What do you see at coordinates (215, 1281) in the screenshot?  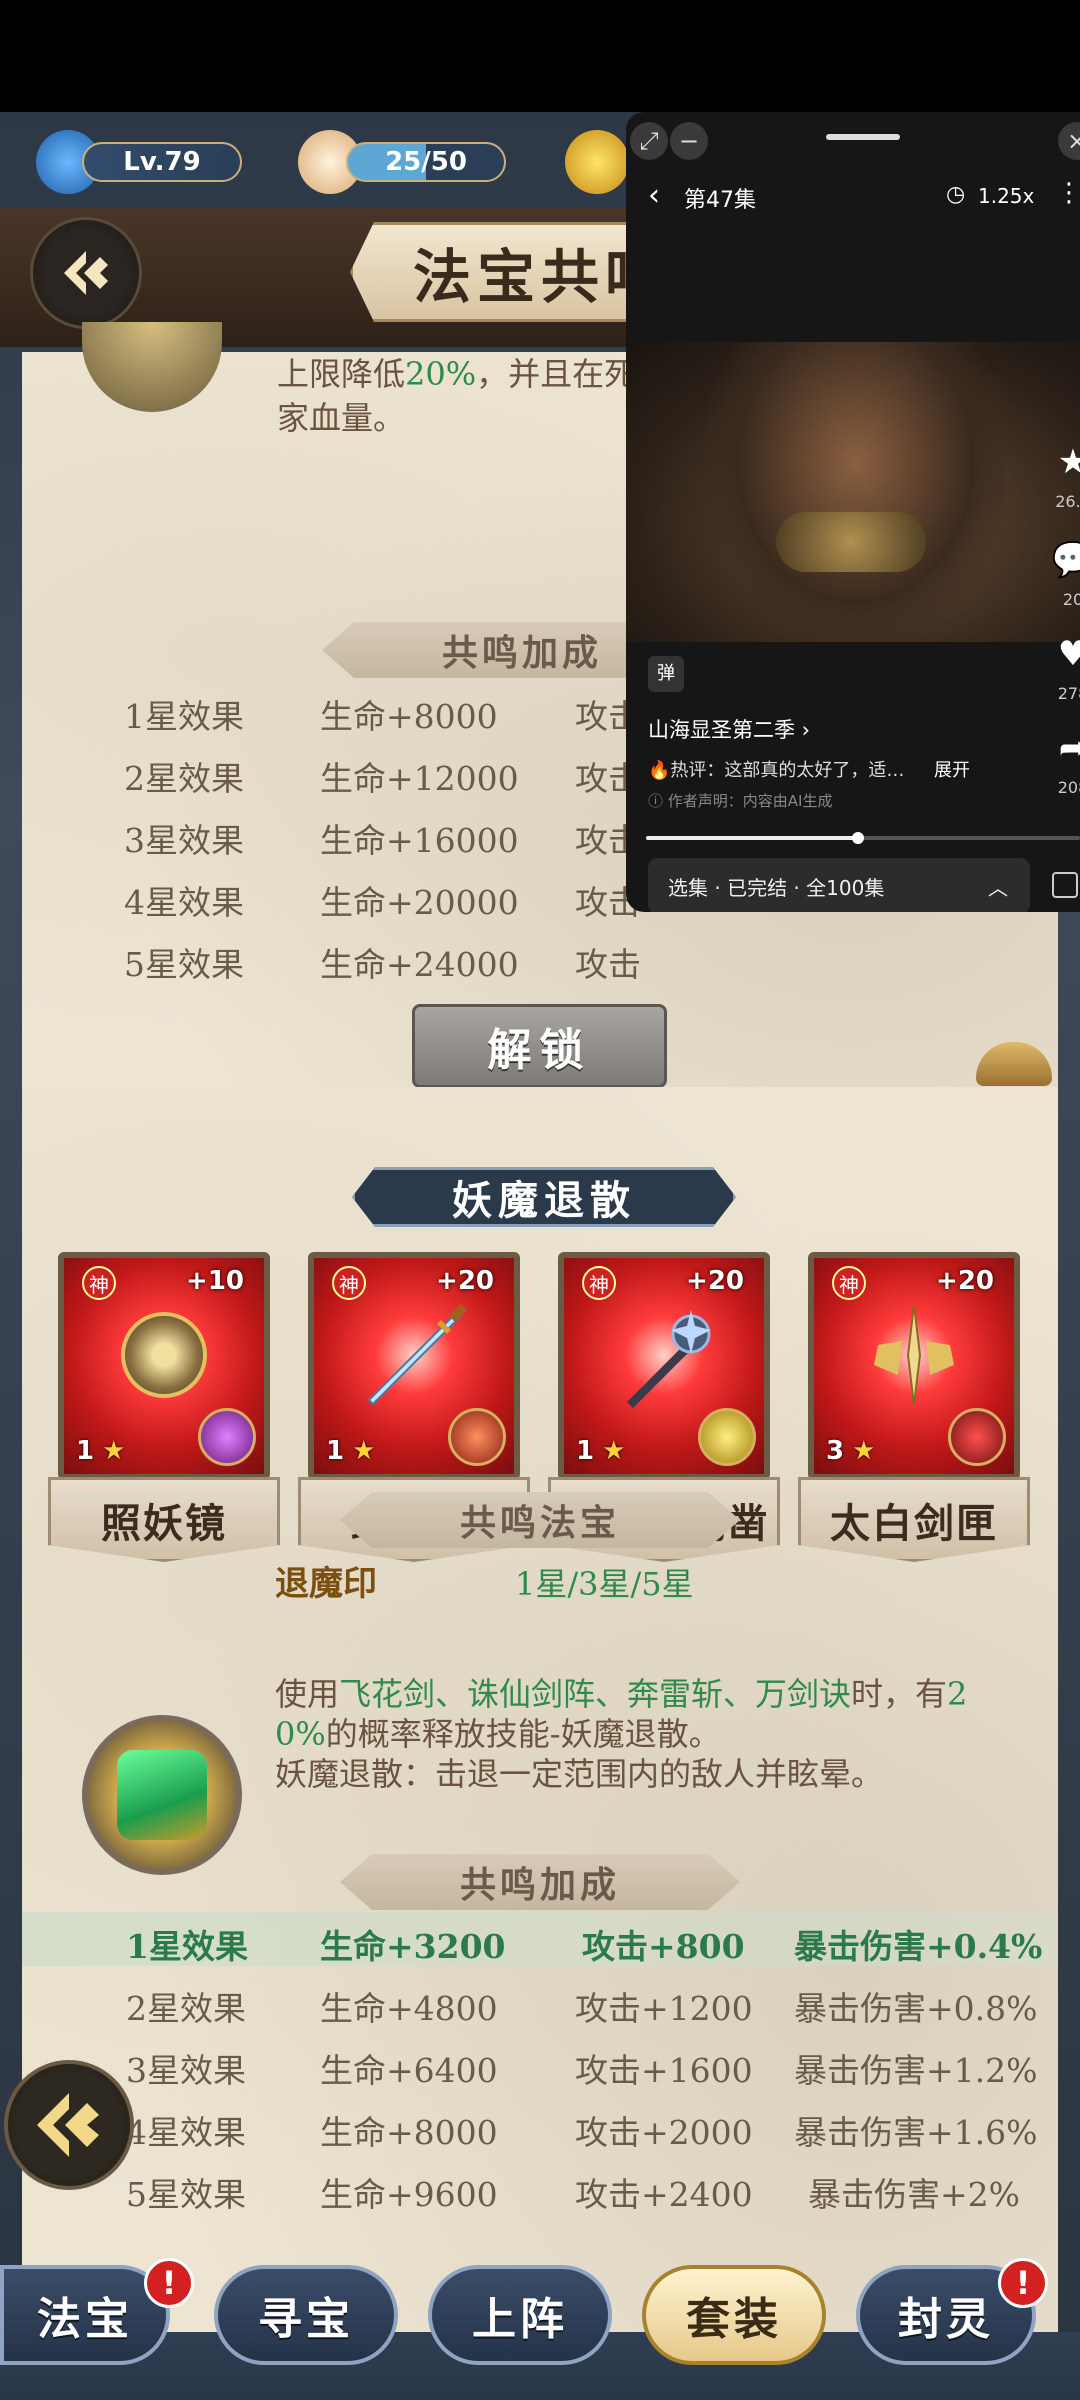 I see `enhance-level: +10` at bounding box center [215, 1281].